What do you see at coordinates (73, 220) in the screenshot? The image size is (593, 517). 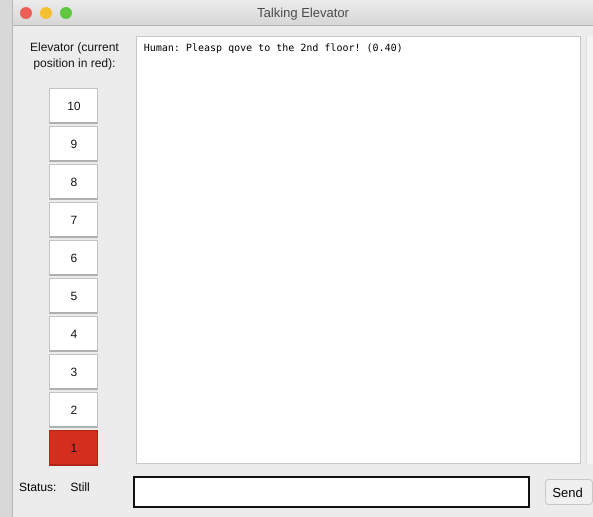 I see `floor-button: 7` at bounding box center [73, 220].